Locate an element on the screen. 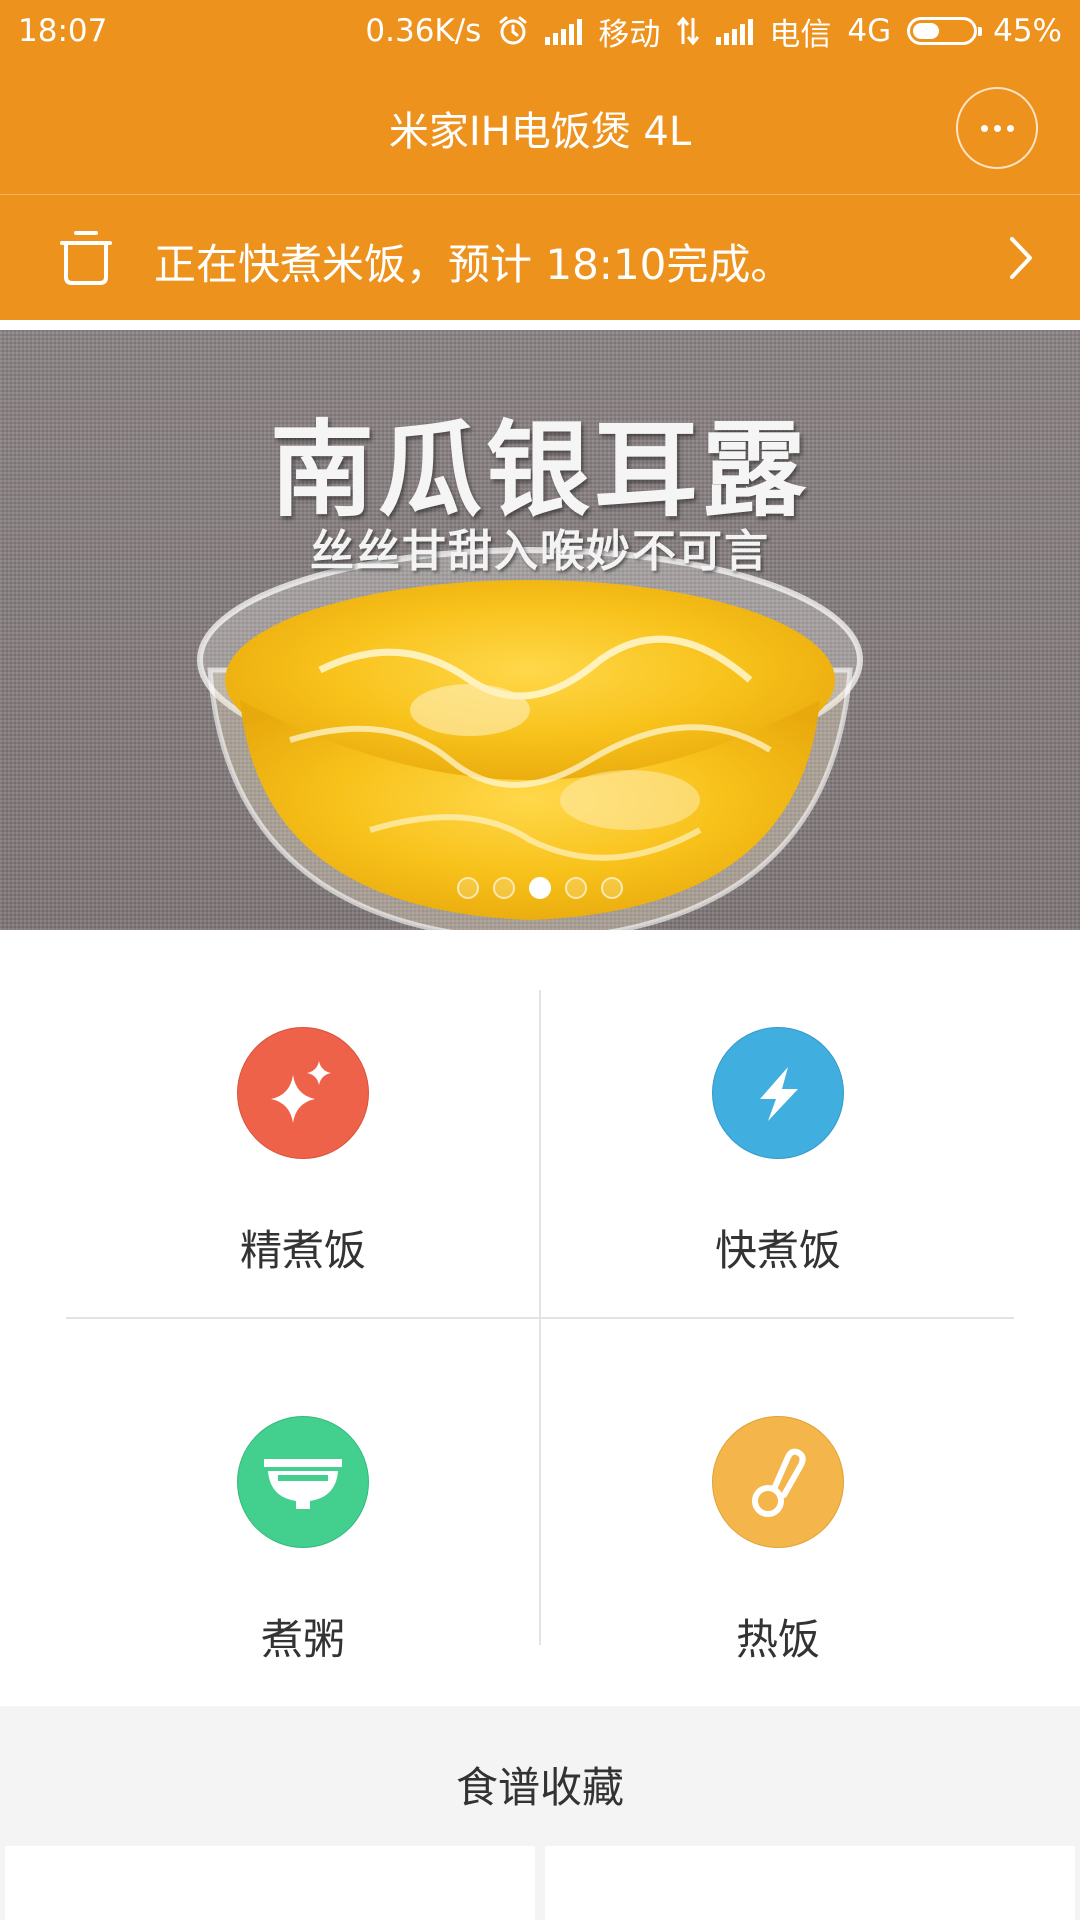 The image size is (1080, 1926). mode-label: 热饭 is located at coordinates (777, 1639).